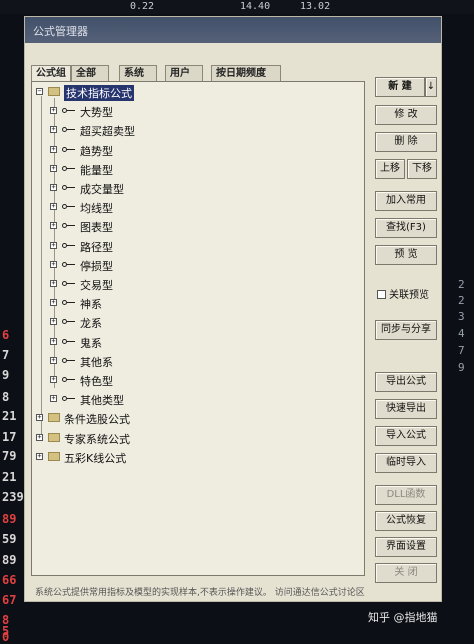 This screenshot has width=474, height=644. I want to click on tab-by-date-frequency: 按日期频度, so click(246, 73).